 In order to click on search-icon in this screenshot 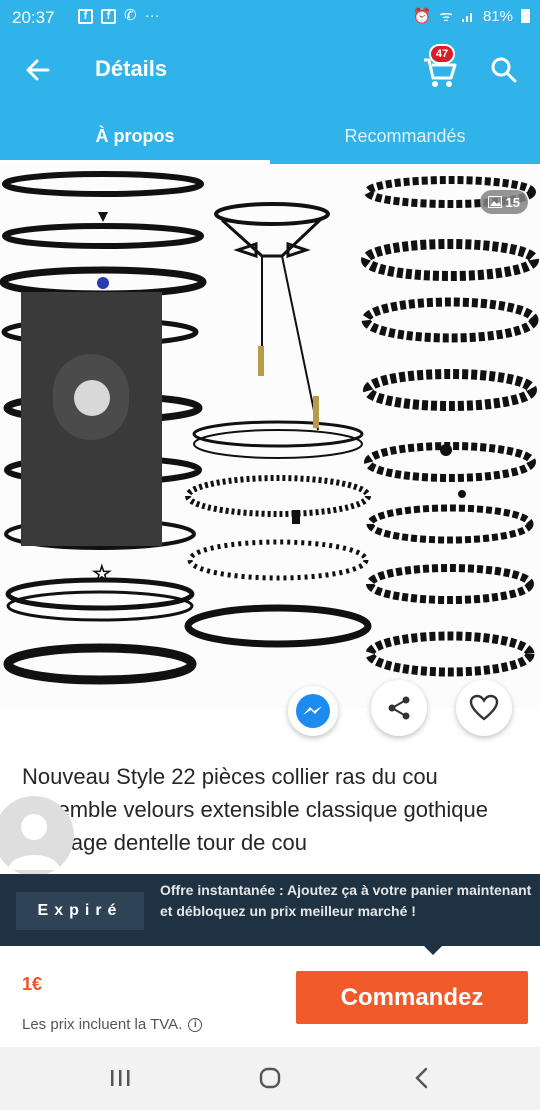, I will do `click(504, 70)`.